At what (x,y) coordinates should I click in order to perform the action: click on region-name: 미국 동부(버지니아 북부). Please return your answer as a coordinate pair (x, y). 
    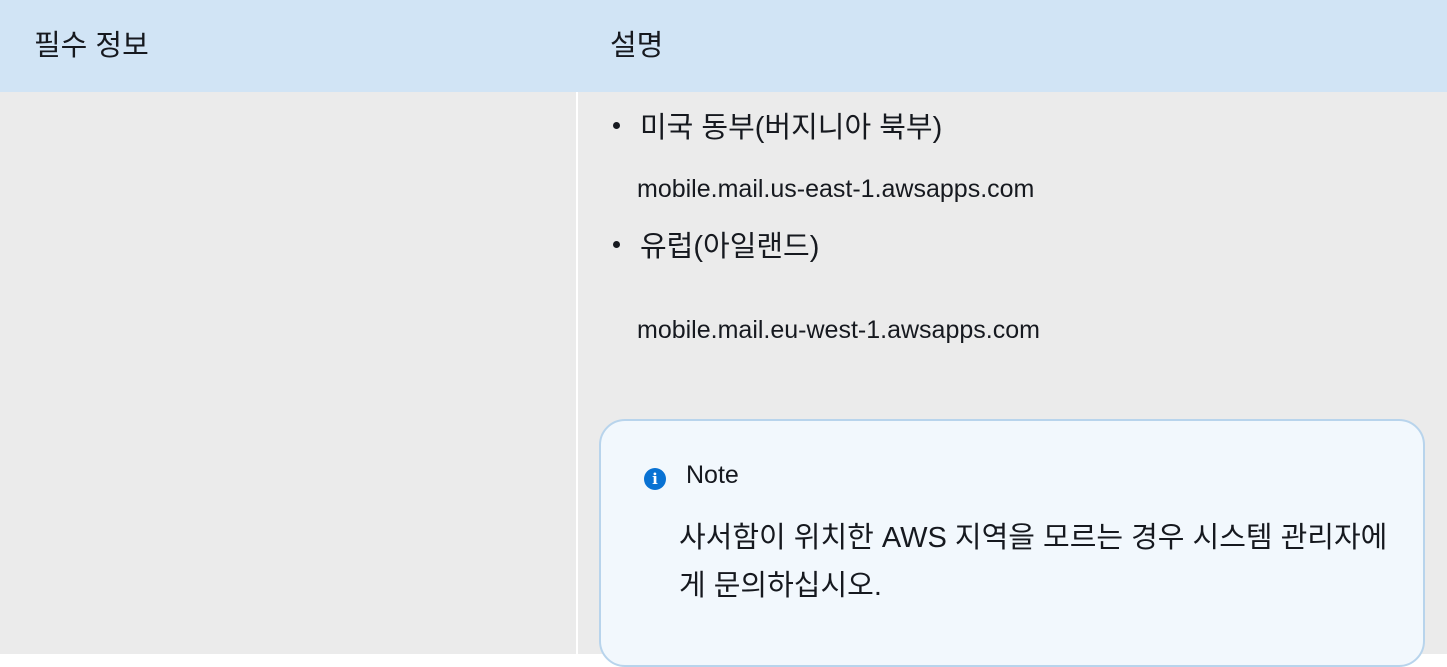
    Looking at the image, I should click on (791, 128).